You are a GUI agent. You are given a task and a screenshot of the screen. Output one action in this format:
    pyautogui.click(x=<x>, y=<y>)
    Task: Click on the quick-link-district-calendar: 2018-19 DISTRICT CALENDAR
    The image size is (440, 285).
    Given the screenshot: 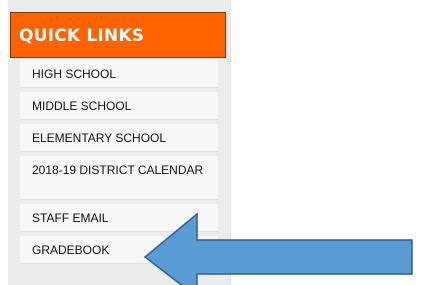 What is the action you would take?
    pyautogui.click(x=119, y=178)
    